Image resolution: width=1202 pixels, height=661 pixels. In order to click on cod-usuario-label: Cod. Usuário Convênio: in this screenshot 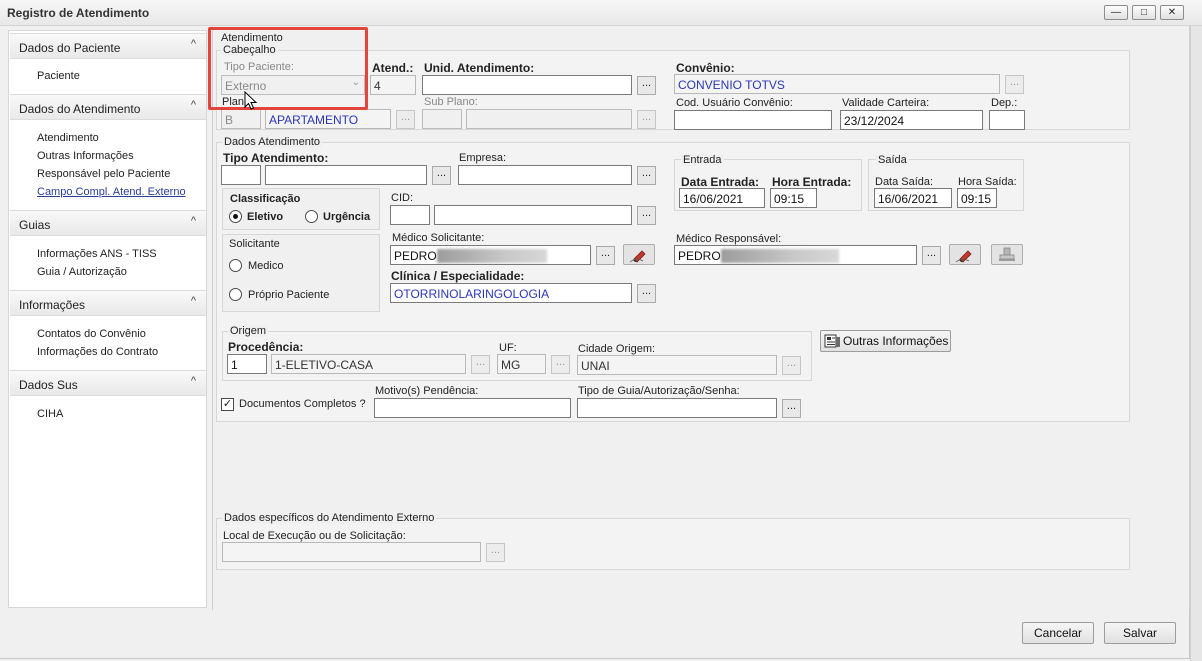, I will do `click(734, 103)`.